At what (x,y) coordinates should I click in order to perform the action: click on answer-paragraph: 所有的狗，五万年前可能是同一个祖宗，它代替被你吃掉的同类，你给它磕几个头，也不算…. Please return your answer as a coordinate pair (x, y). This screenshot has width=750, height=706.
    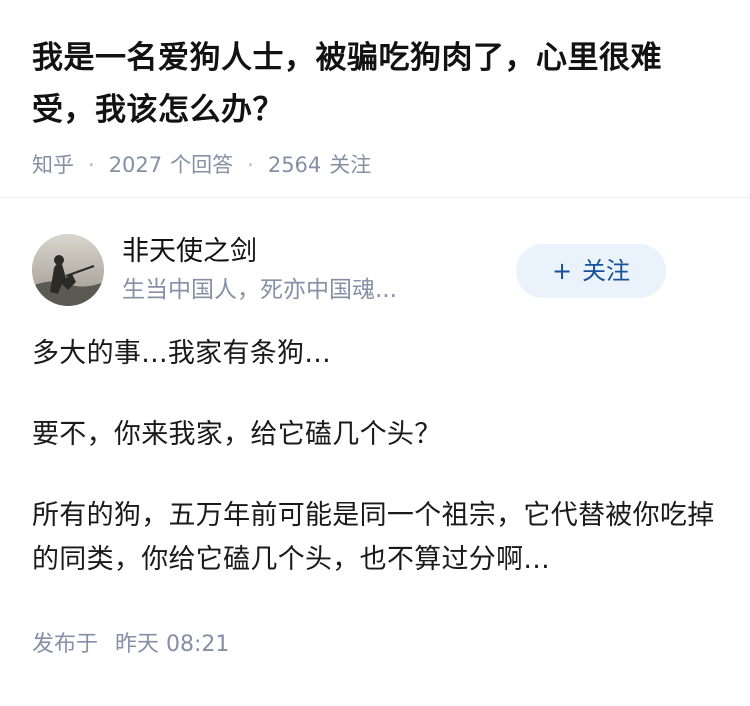
    Looking at the image, I should click on (373, 537).